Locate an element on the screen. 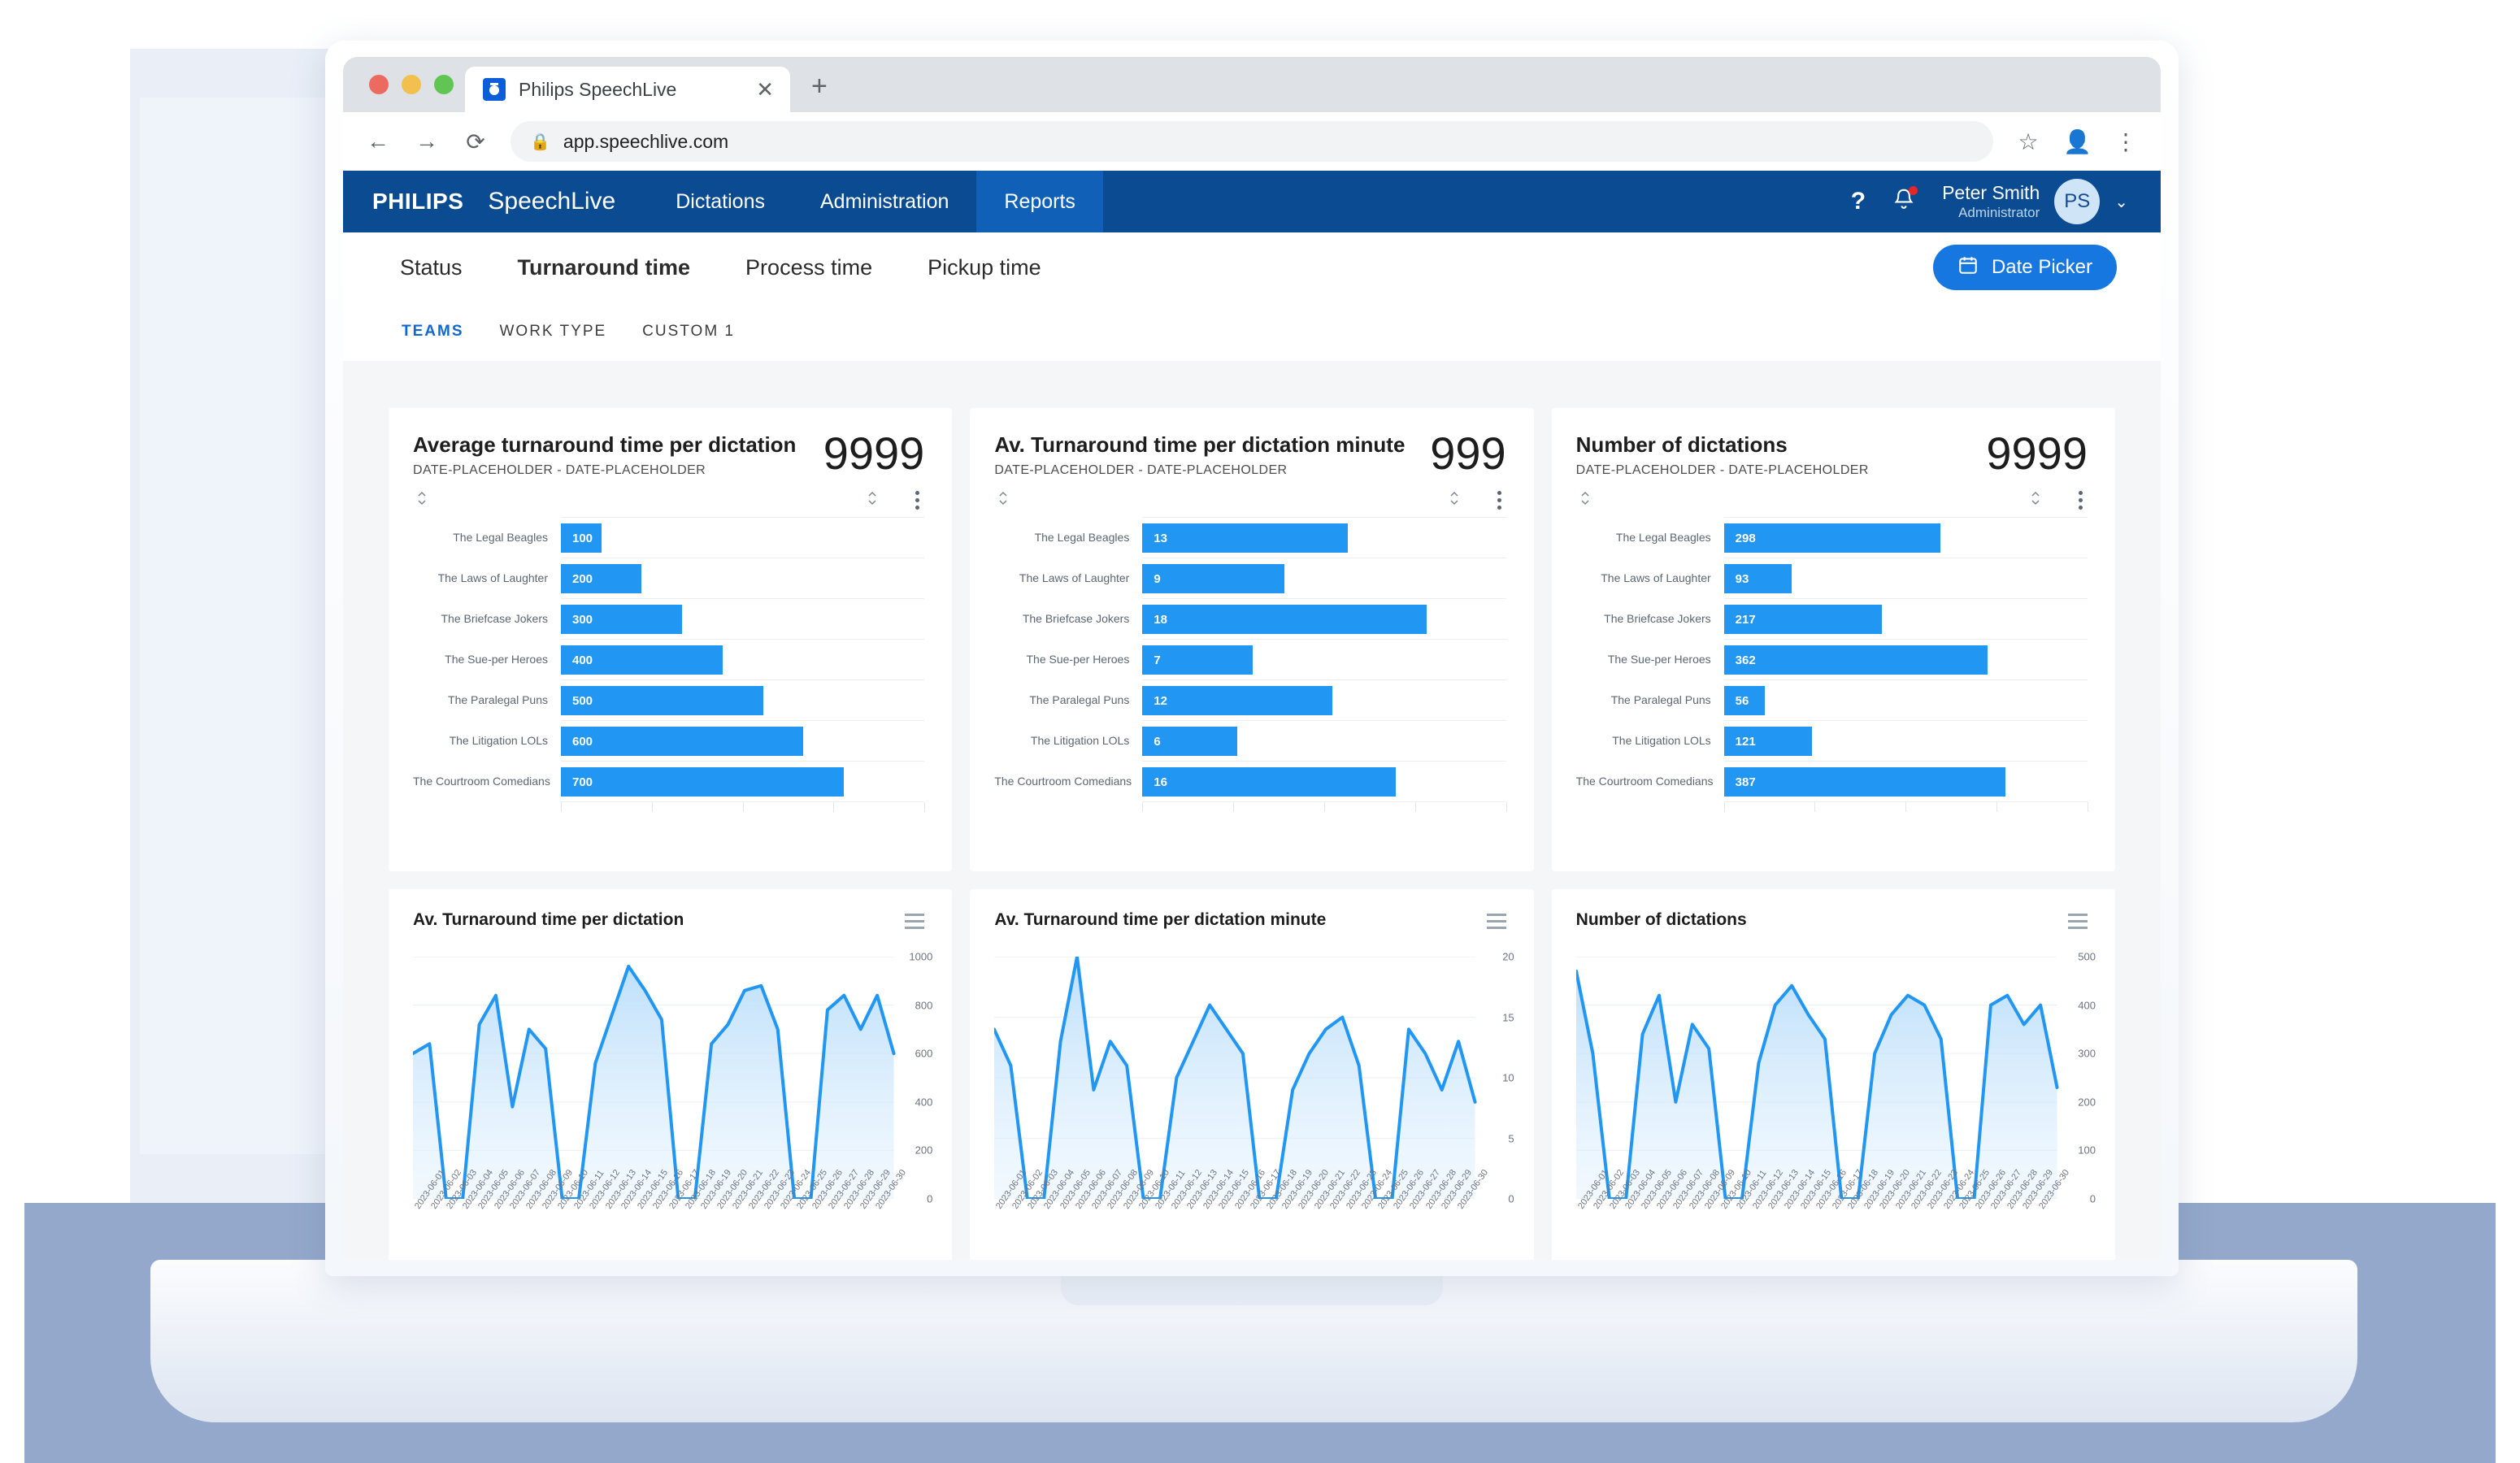  bar-row: The Courtroom Comedians 387 is located at coordinates (1832, 781).